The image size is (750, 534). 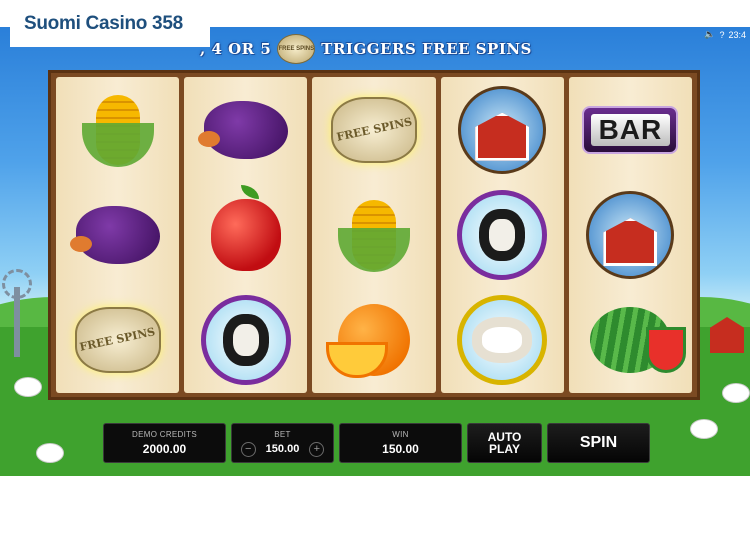 I want to click on reel-3: FREE SPINS, so click(x=374, y=235).